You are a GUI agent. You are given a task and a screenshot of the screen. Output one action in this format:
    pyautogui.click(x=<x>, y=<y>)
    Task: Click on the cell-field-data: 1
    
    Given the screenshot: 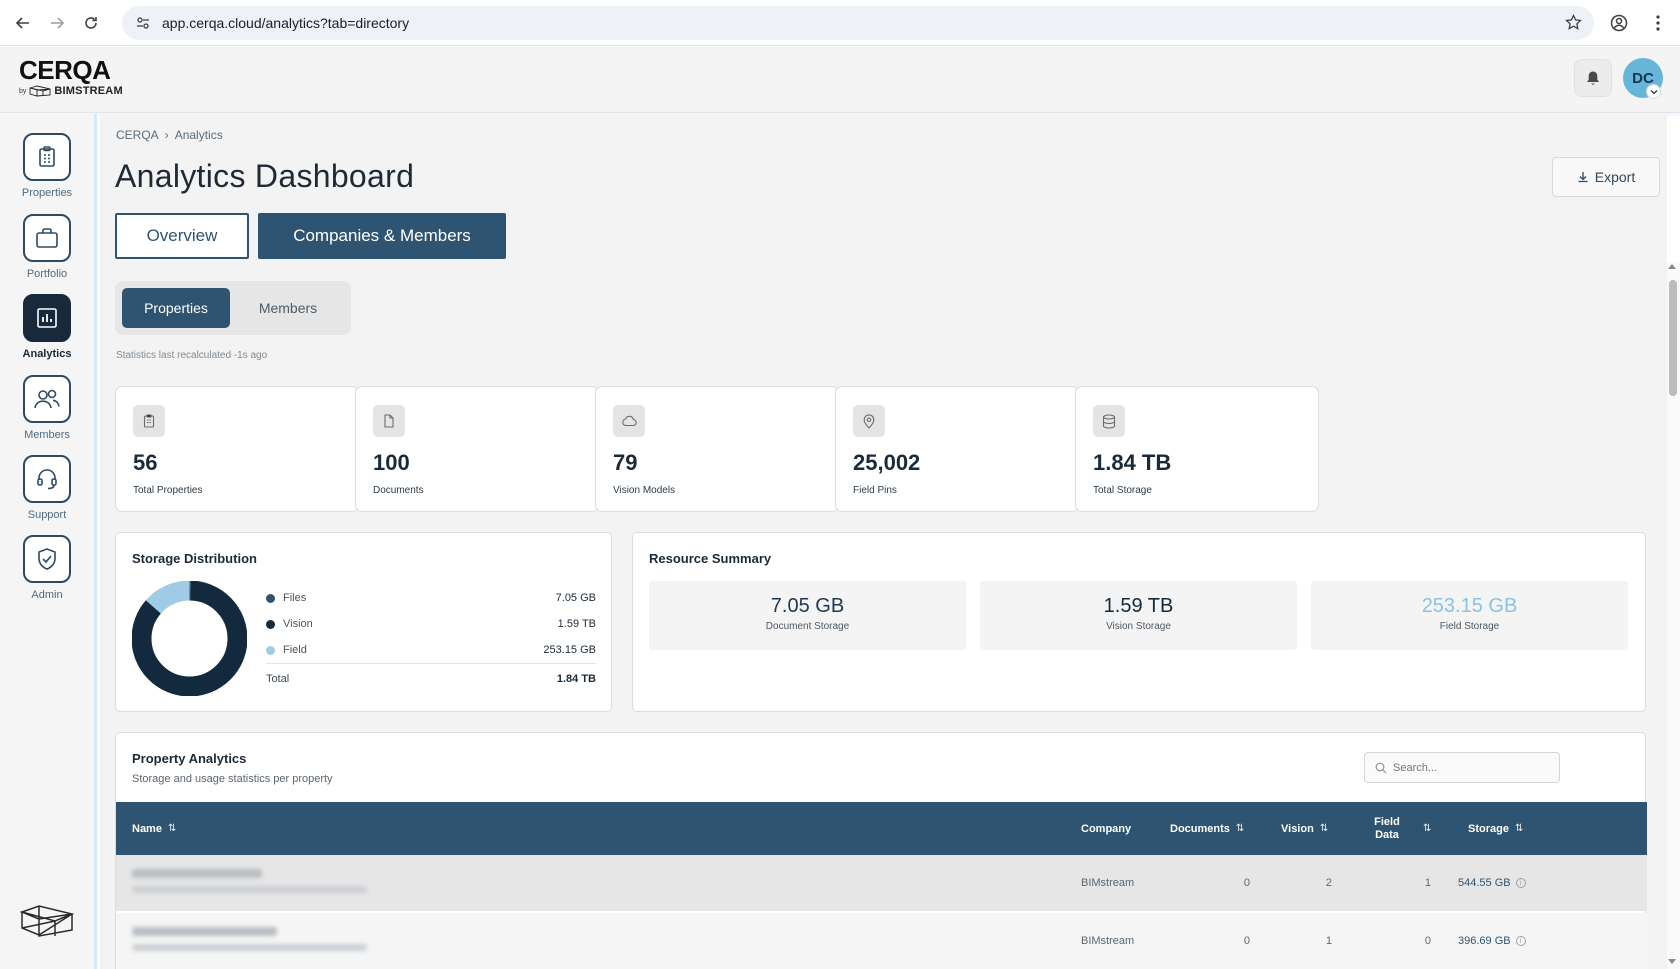 What is the action you would take?
    pyautogui.click(x=1427, y=883)
    